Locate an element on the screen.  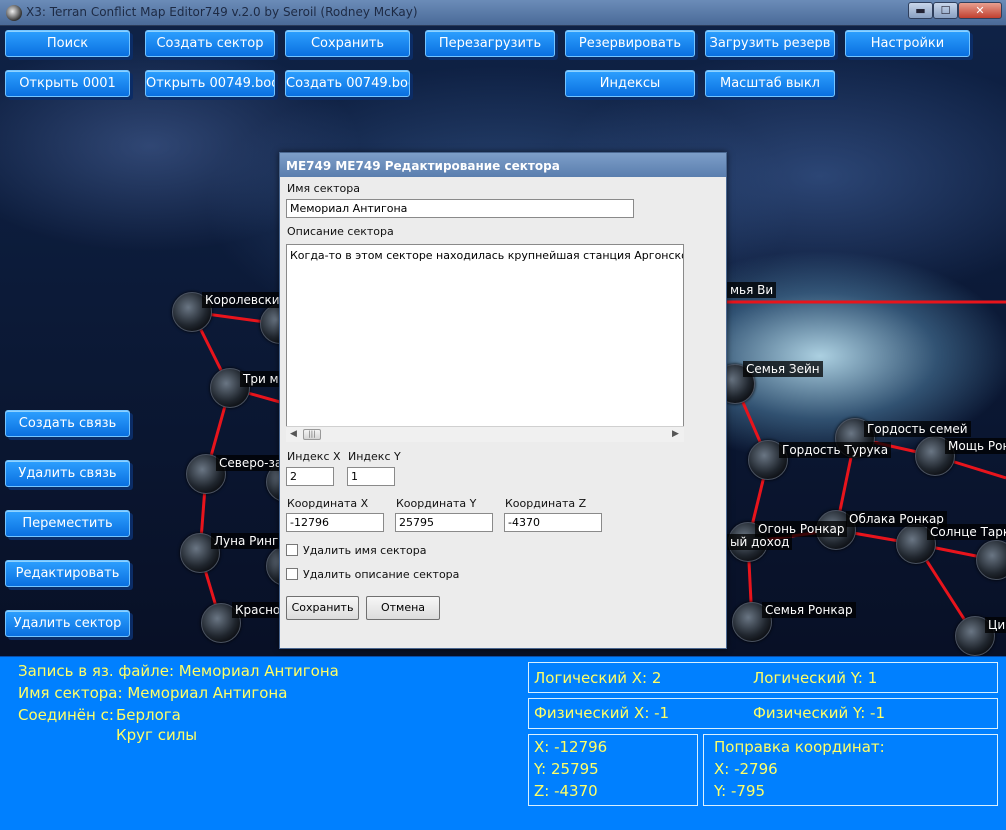
correction-y-text: Y: -795 is located at coordinates (740, 791).